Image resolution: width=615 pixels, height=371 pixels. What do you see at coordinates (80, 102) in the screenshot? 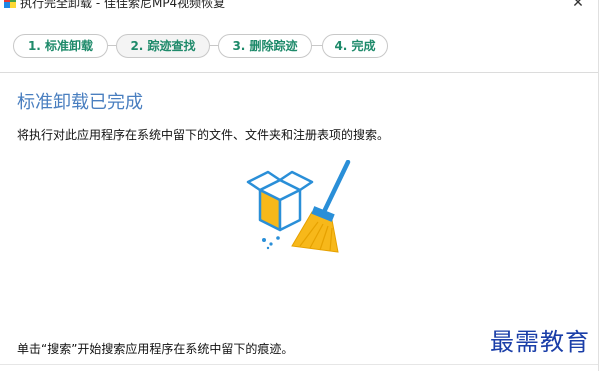
I see `page-heading: 标准卸载已完成` at bounding box center [80, 102].